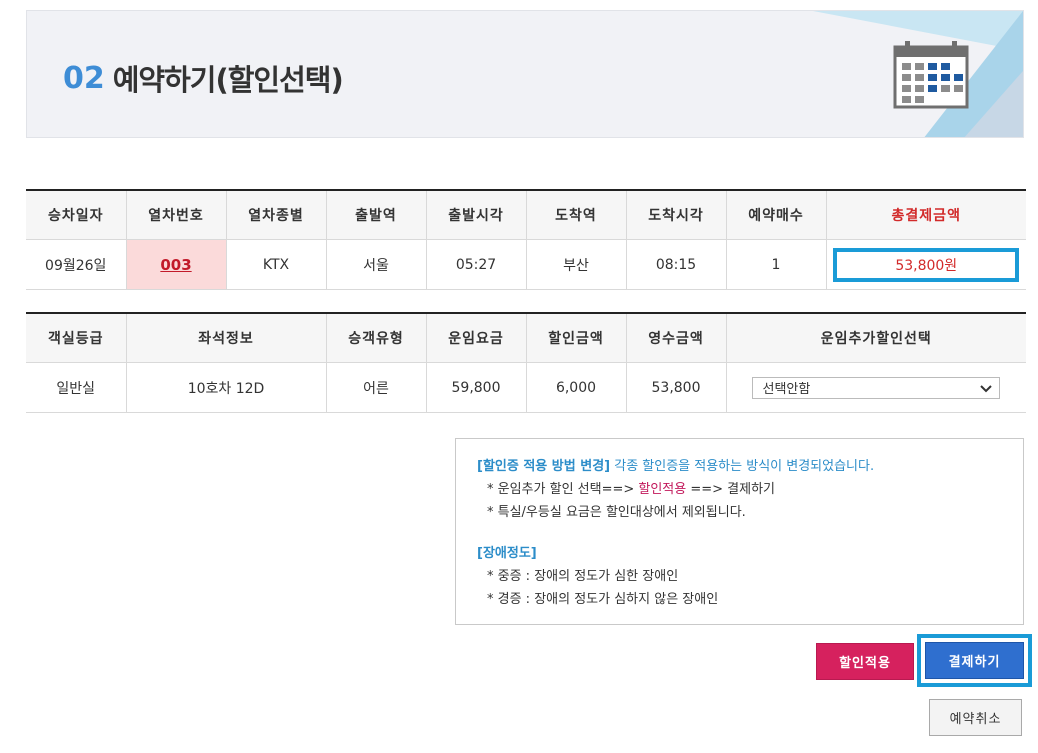  Describe the element at coordinates (676, 264) in the screenshot. I see `cell-arr-time: 08:15` at that location.